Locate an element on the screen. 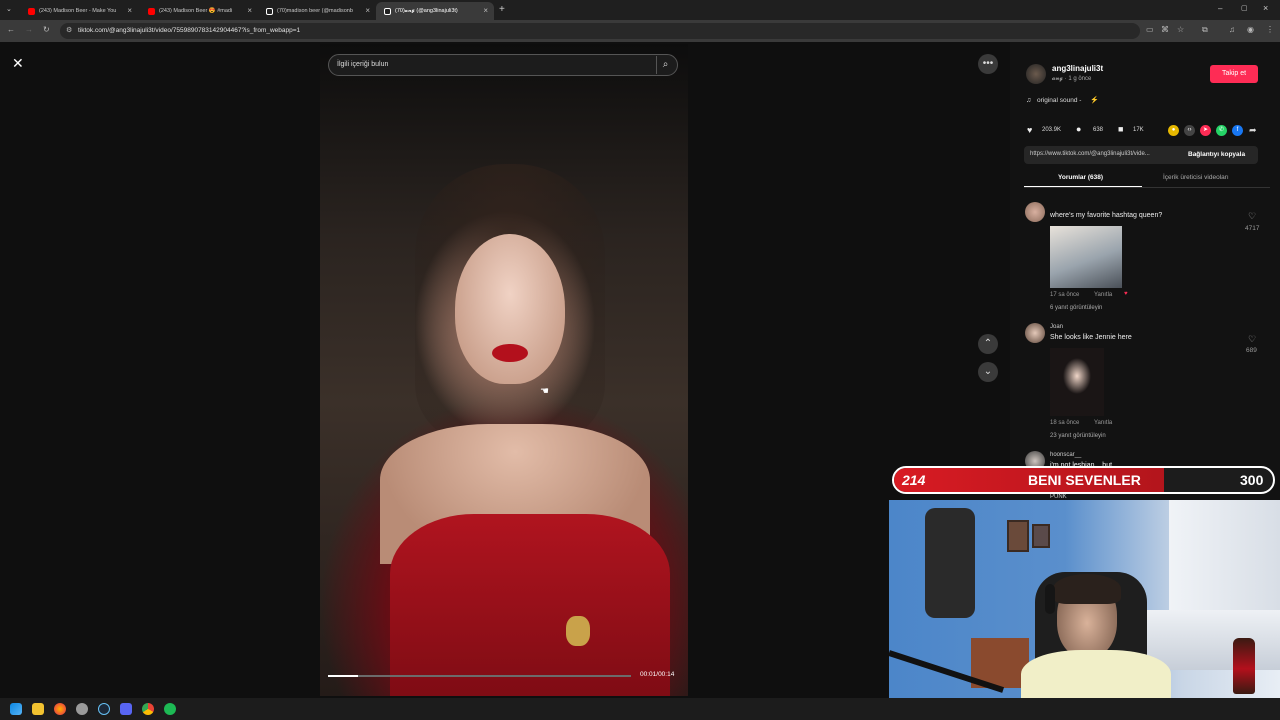  follower-goal-target: 300 is located at coordinates (1252, 480).